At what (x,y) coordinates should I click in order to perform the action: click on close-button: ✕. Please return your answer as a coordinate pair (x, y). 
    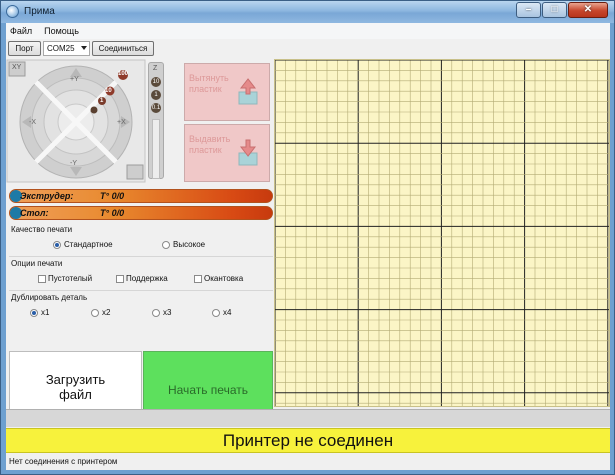
    Looking at the image, I should click on (588, 10).